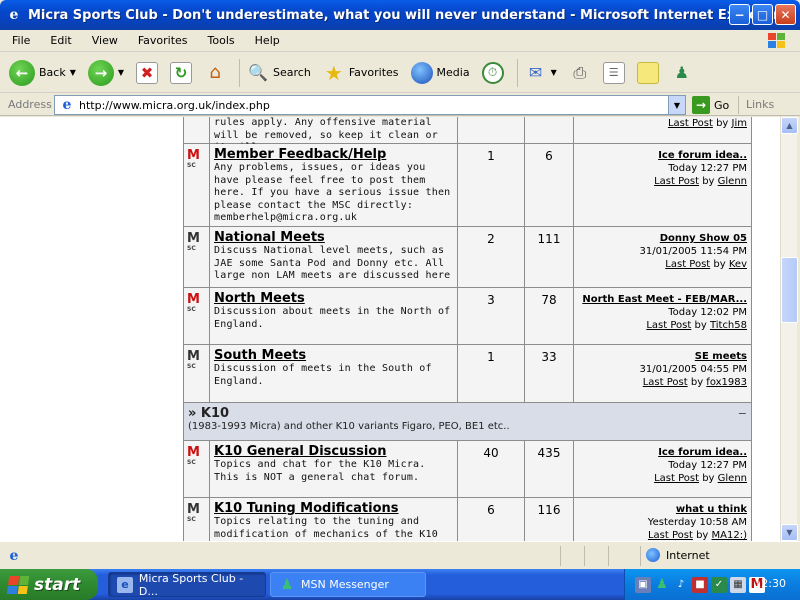 This screenshot has height=600, width=800. I want to click on category-title-link: » K10, so click(467, 413).